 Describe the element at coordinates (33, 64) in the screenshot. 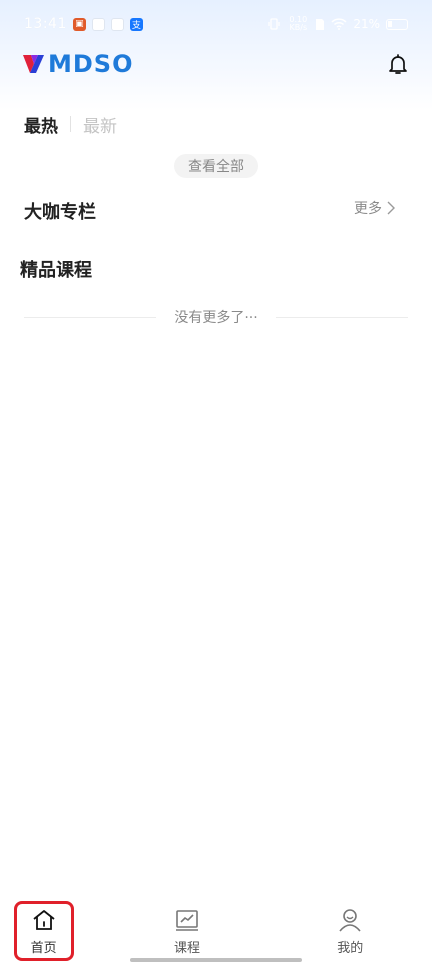

I see `logo-mark-icon` at that location.